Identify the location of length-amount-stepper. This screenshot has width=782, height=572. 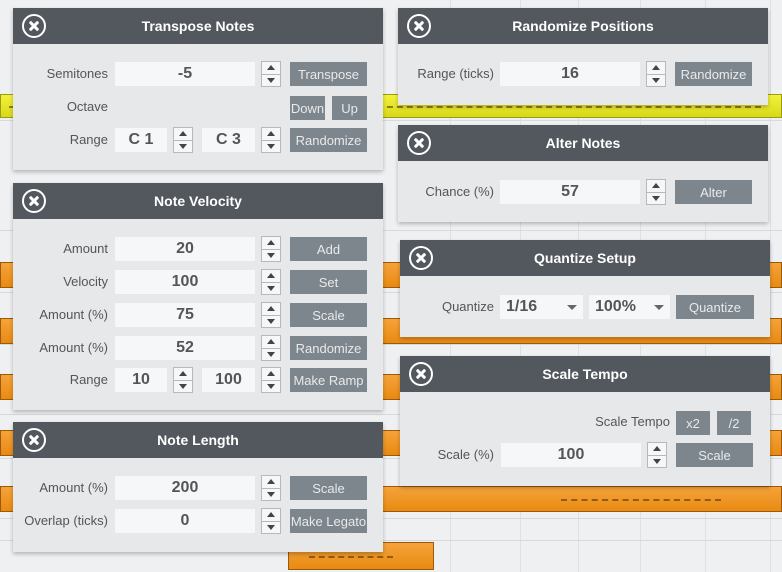
(271, 488).